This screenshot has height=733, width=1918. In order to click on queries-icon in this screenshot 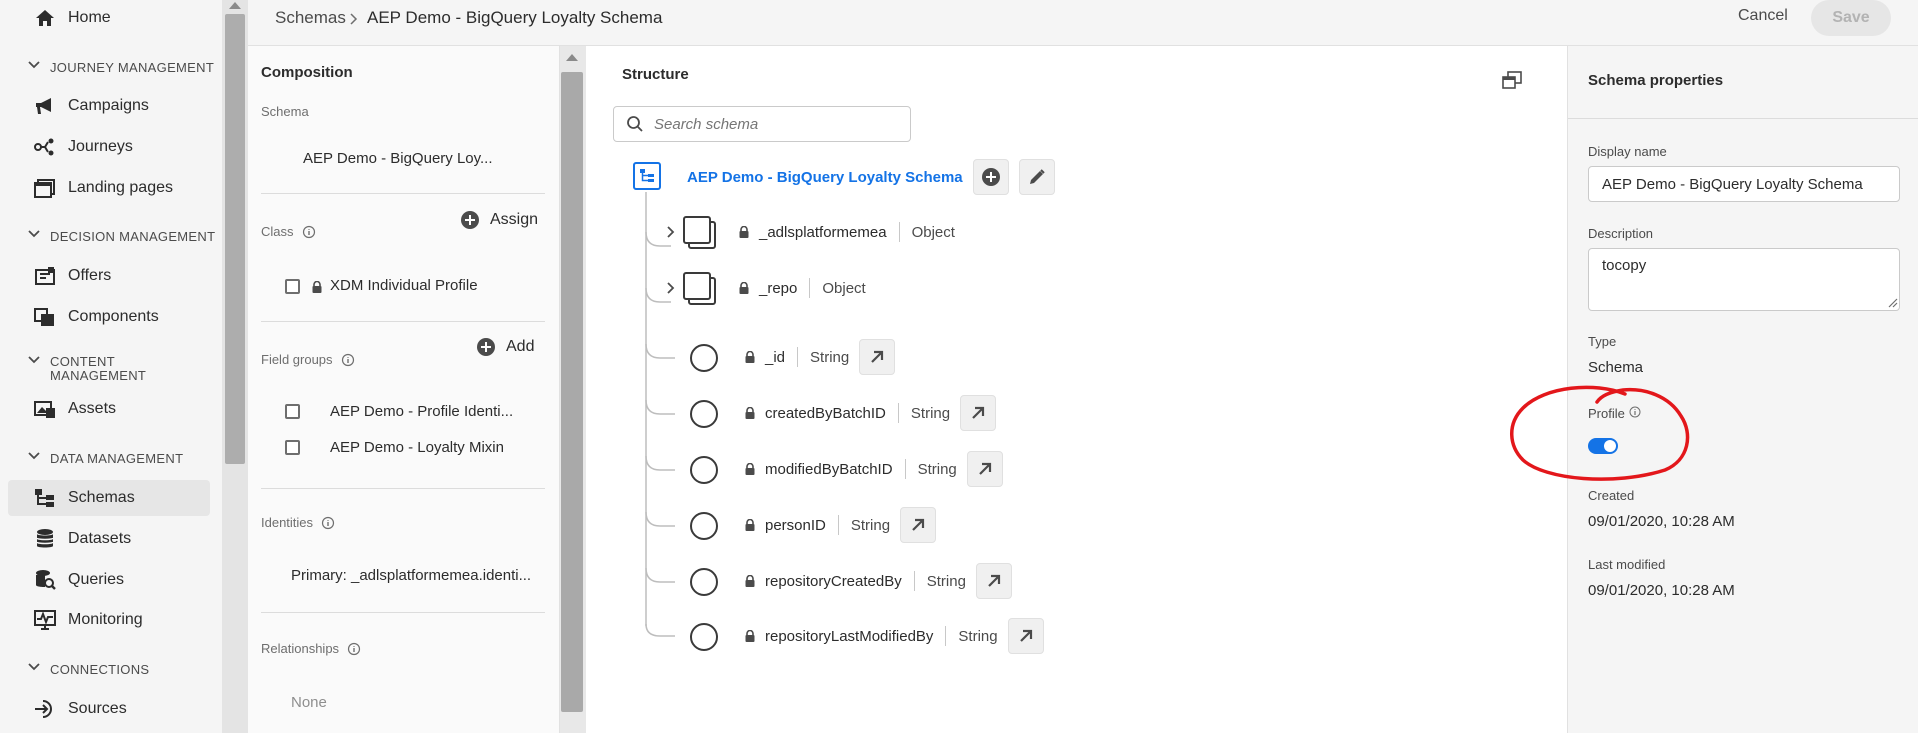, I will do `click(45, 580)`.